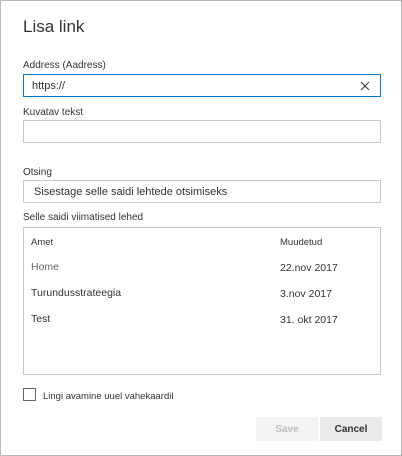 This screenshot has width=402, height=456. I want to click on page-name: Turundusstrateegia, so click(76, 293).